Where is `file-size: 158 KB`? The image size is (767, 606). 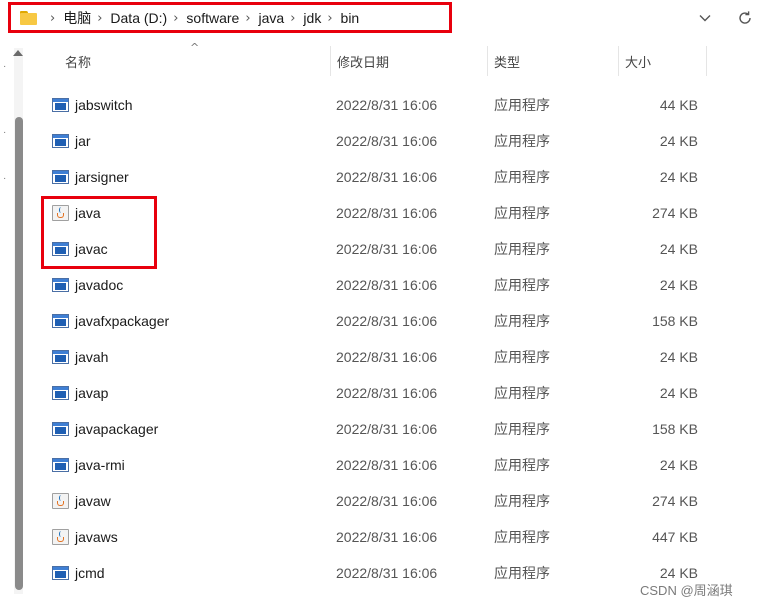
file-size: 158 KB is located at coordinates (675, 429).